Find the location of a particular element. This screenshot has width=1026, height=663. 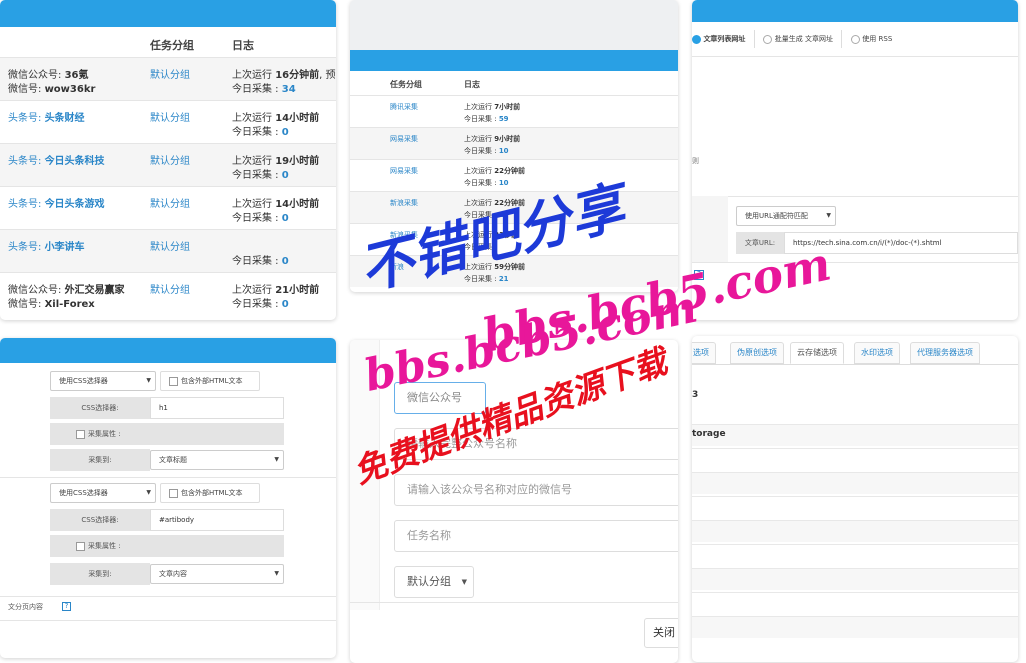

last-run: 22分钟前 is located at coordinates (509, 171).